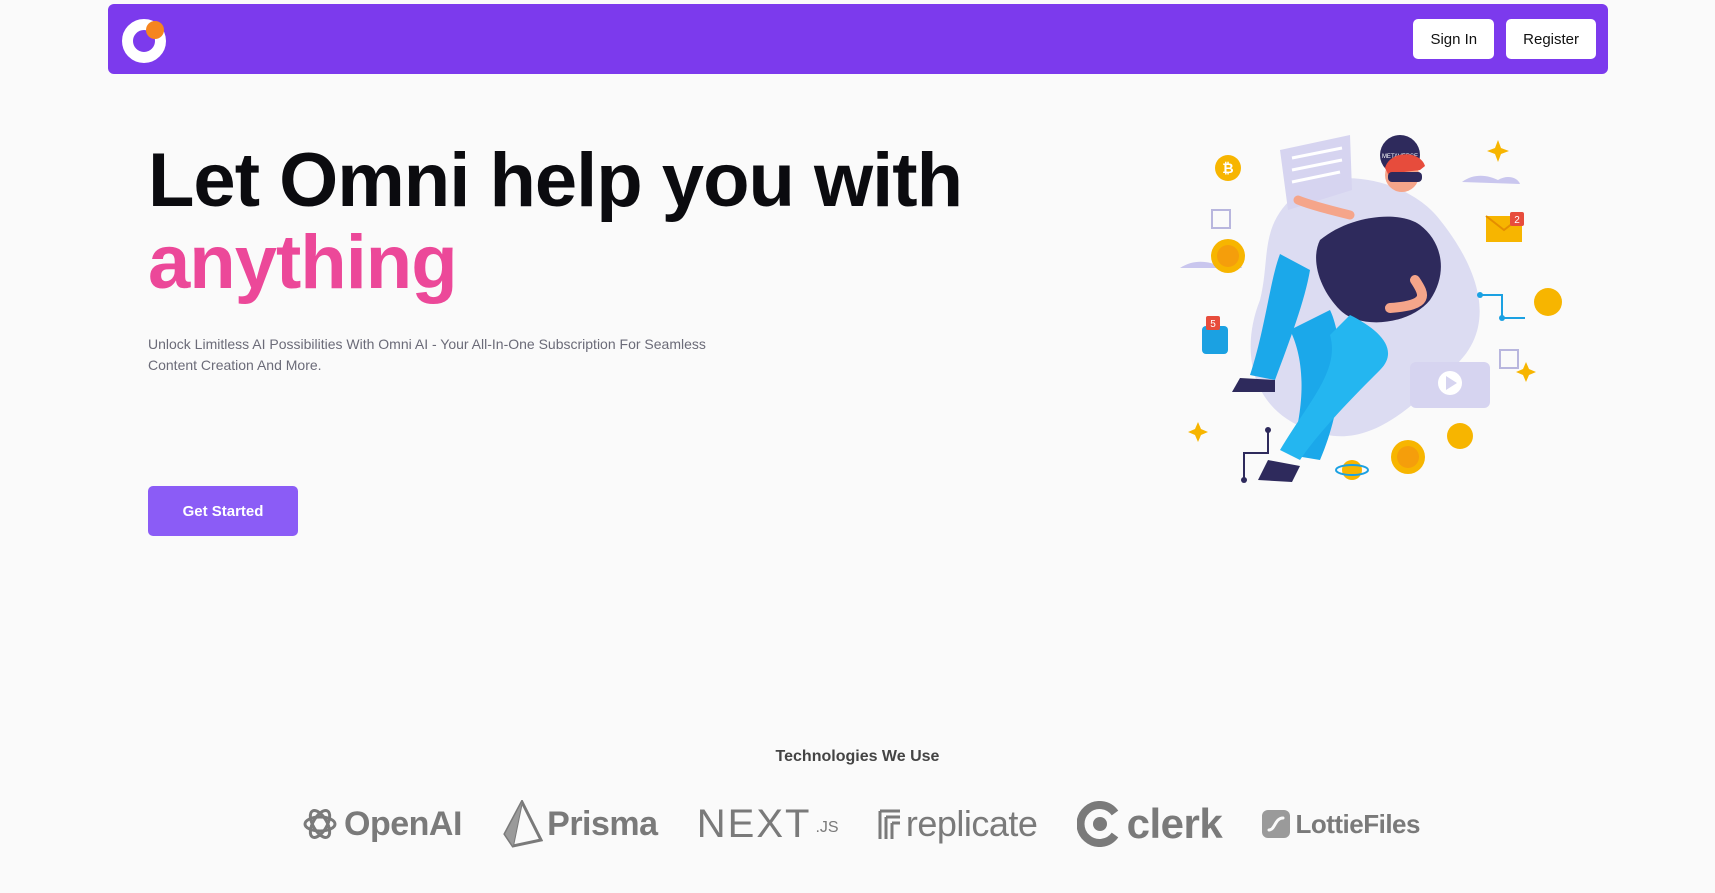 This screenshot has height=893, width=1715. What do you see at coordinates (1174, 823) in the screenshot?
I see `clerk-wordmark: clerk` at bounding box center [1174, 823].